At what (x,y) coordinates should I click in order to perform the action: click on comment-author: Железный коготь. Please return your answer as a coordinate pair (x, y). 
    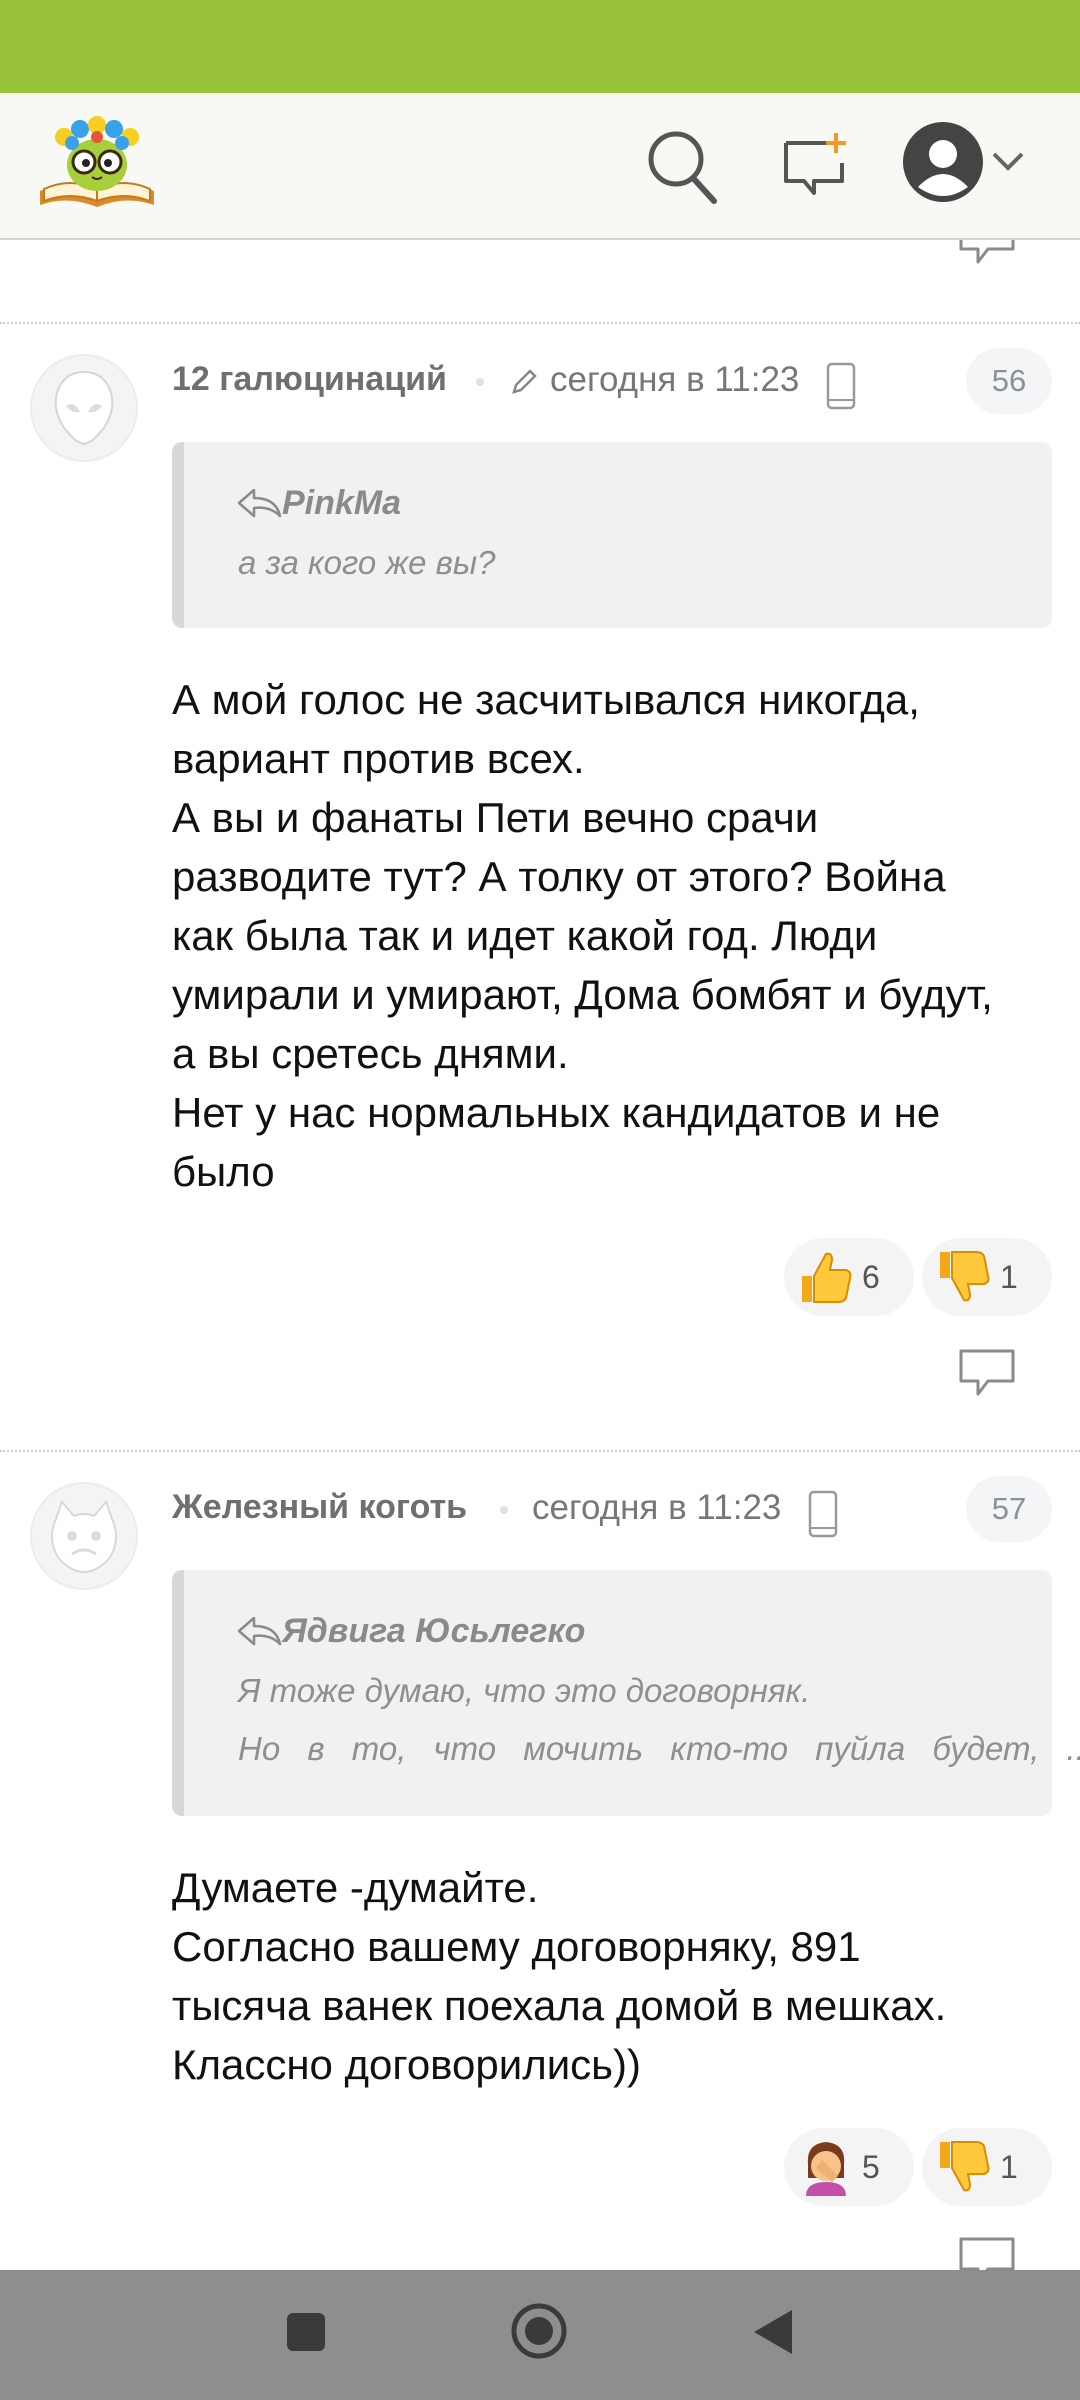
    Looking at the image, I should click on (319, 1507).